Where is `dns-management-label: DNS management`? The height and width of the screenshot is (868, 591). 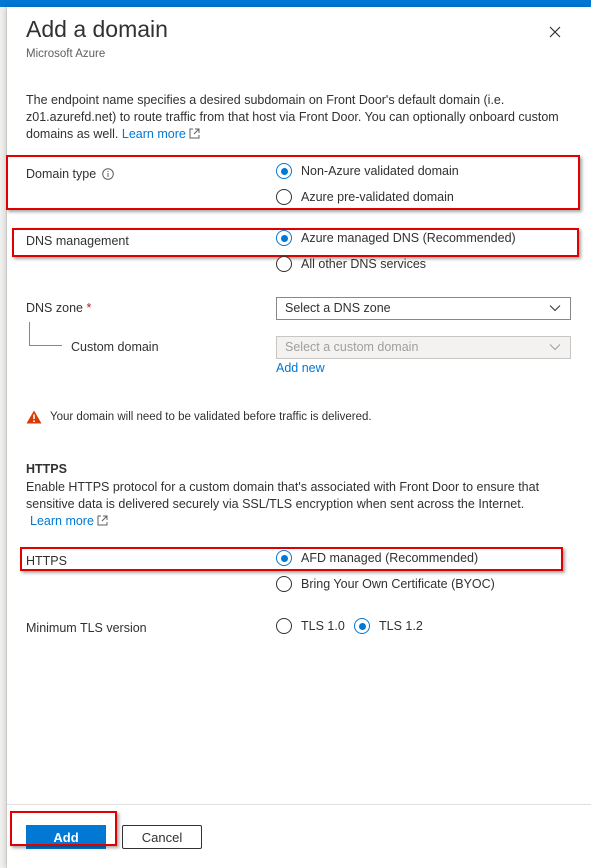
dns-management-label: DNS management is located at coordinates (77, 241).